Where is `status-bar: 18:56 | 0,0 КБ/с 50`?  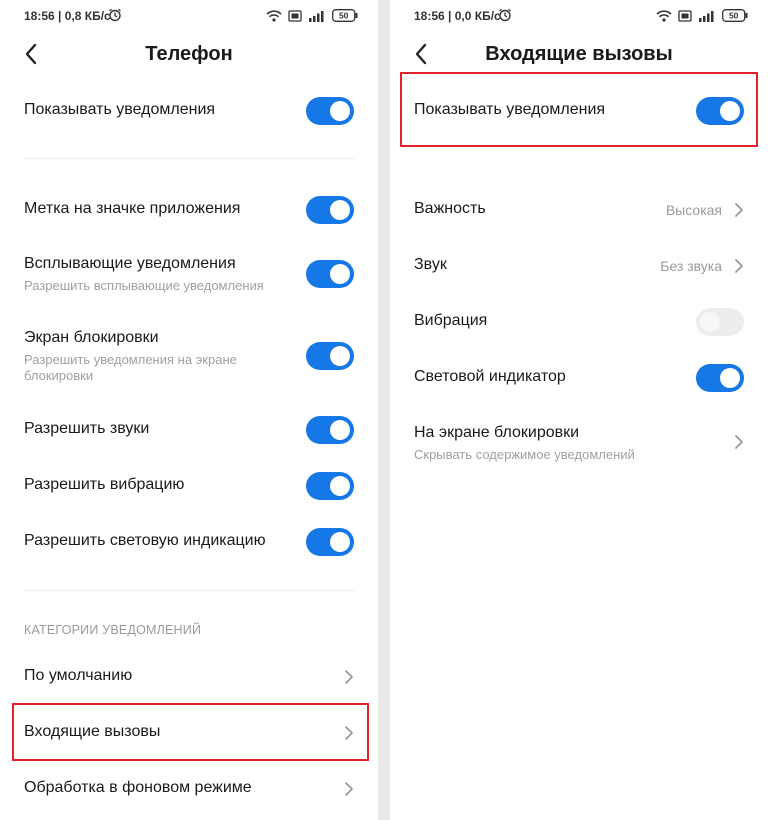
status-bar: 18:56 | 0,0 КБ/с 50 is located at coordinates (579, 16).